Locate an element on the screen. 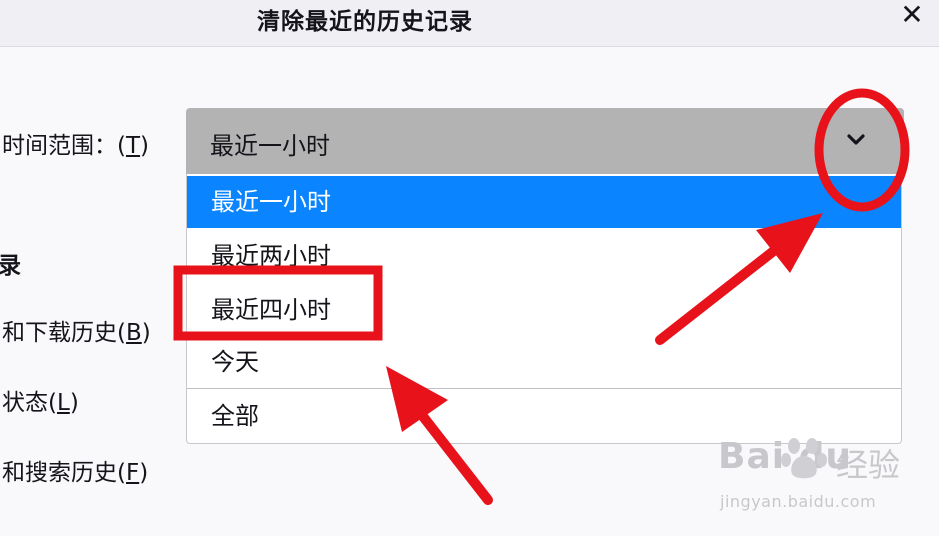  annotation-arrow-right-head is located at coordinates (789, 243).